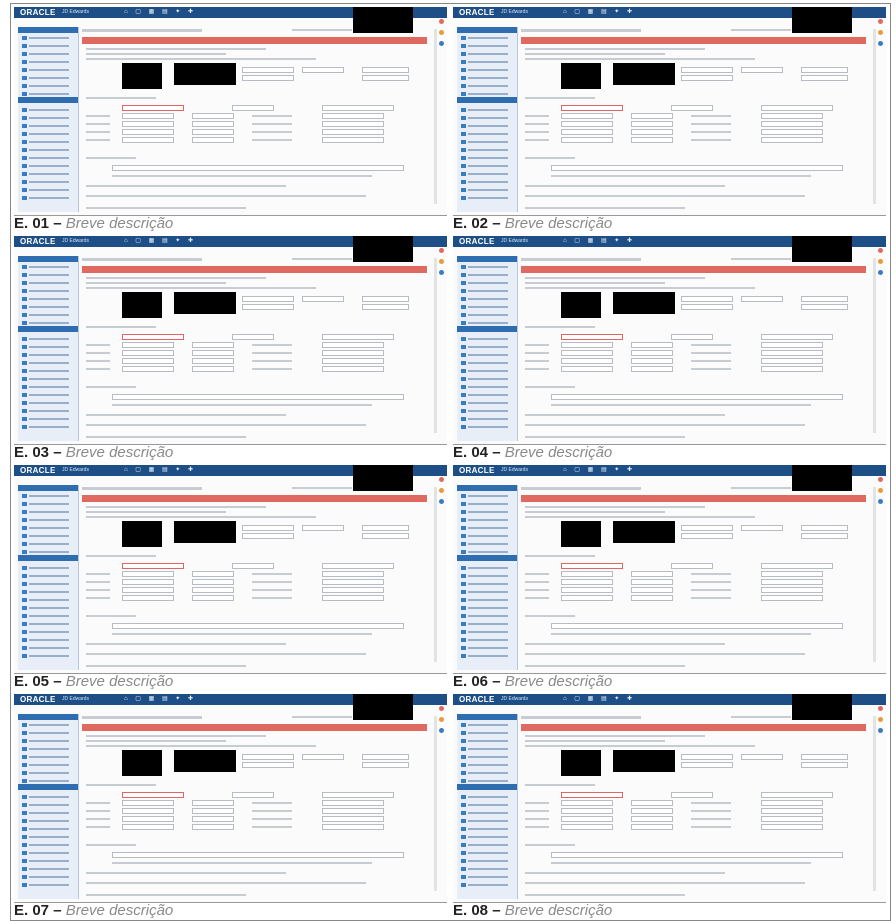  Describe the element at coordinates (258, 397) in the screenshot. I see `grid-row` at that location.